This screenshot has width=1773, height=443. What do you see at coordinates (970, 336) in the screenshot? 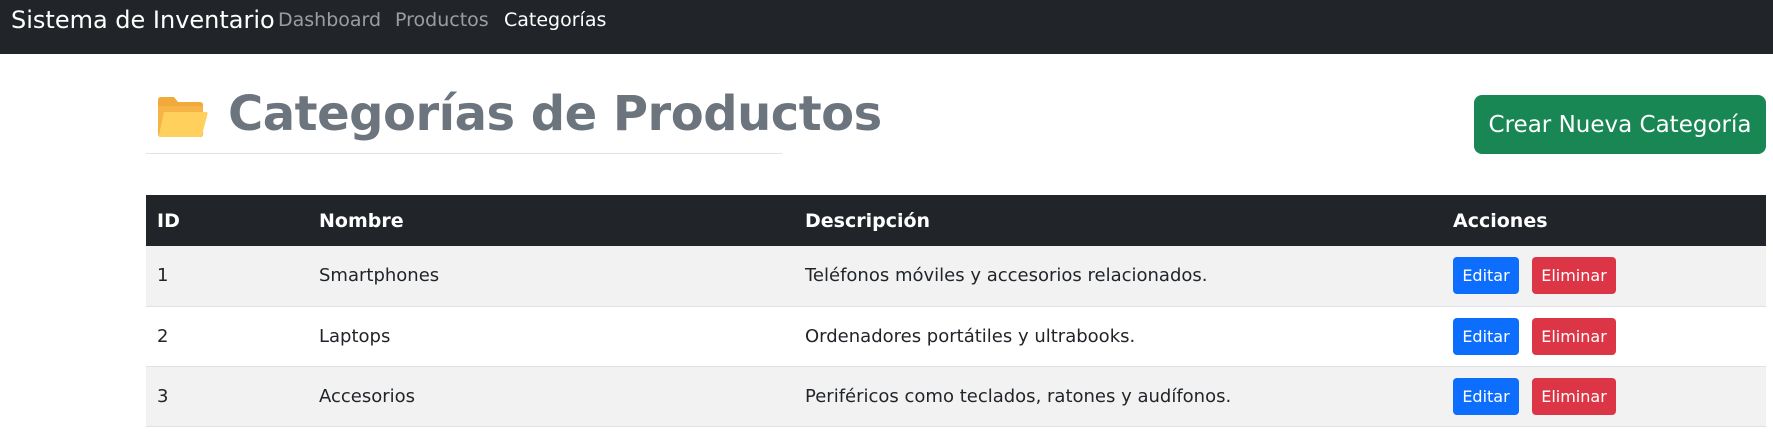
I see `cell-description: Ordenadores portátiles y ultrabooks.` at bounding box center [970, 336].